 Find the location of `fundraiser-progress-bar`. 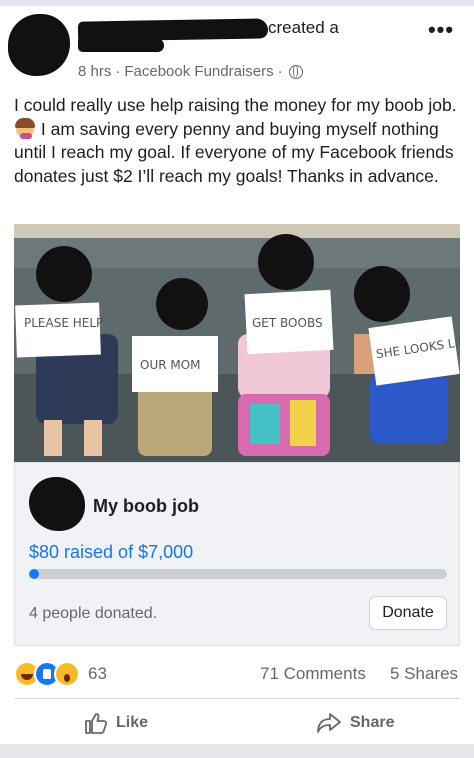

fundraiser-progress-bar is located at coordinates (238, 574).